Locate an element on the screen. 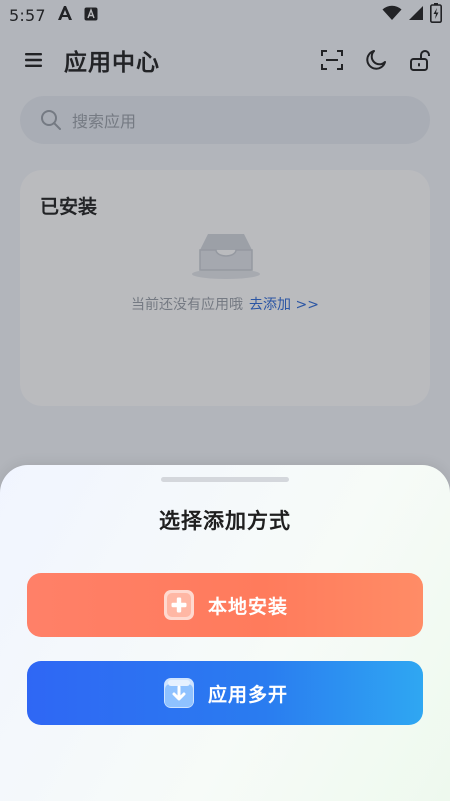 The height and width of the screenshot is (801, 450). plus-box-icon is located at coordinates (179, 605).